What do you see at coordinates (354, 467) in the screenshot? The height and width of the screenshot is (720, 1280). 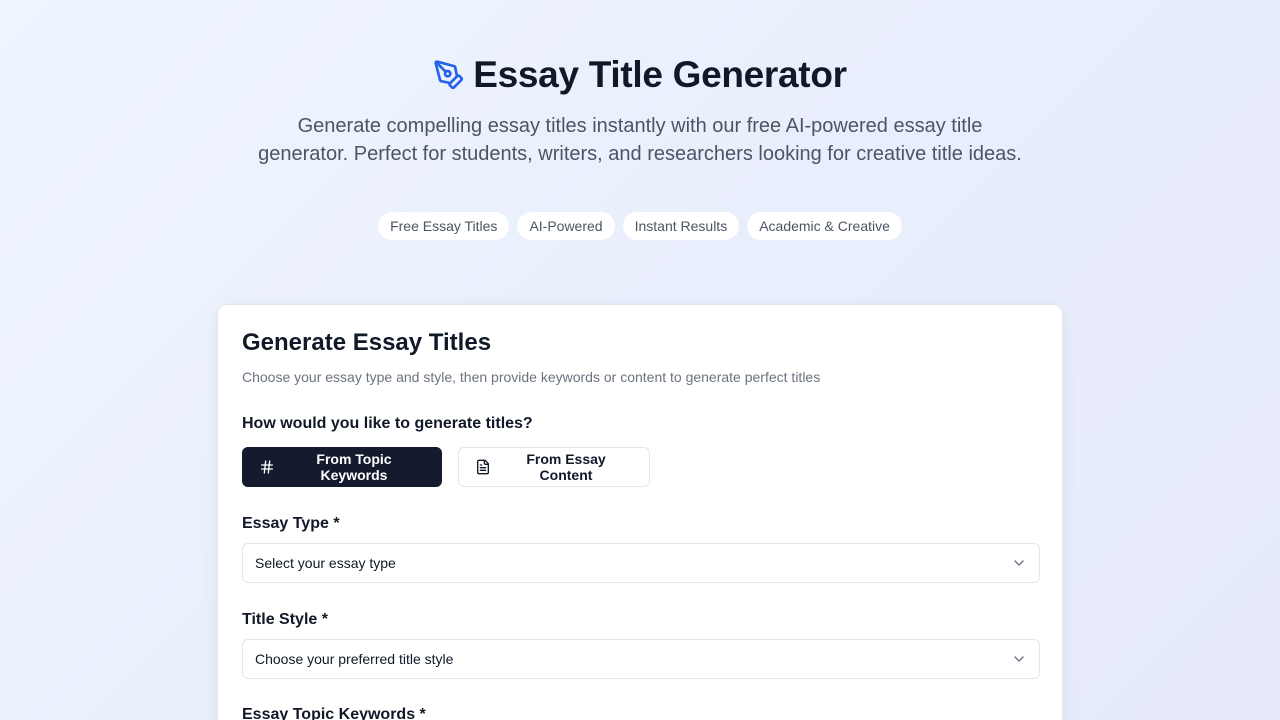 I see `mode-button-label: From Topic Keywords` at bounding box center [354, 467].